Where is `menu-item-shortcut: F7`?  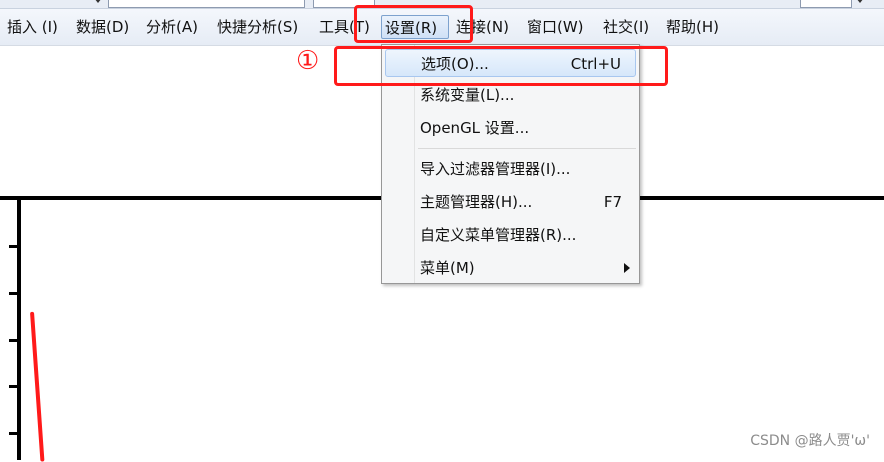 menu-item-shortcut: F7 is located at coordinates (612, 202).